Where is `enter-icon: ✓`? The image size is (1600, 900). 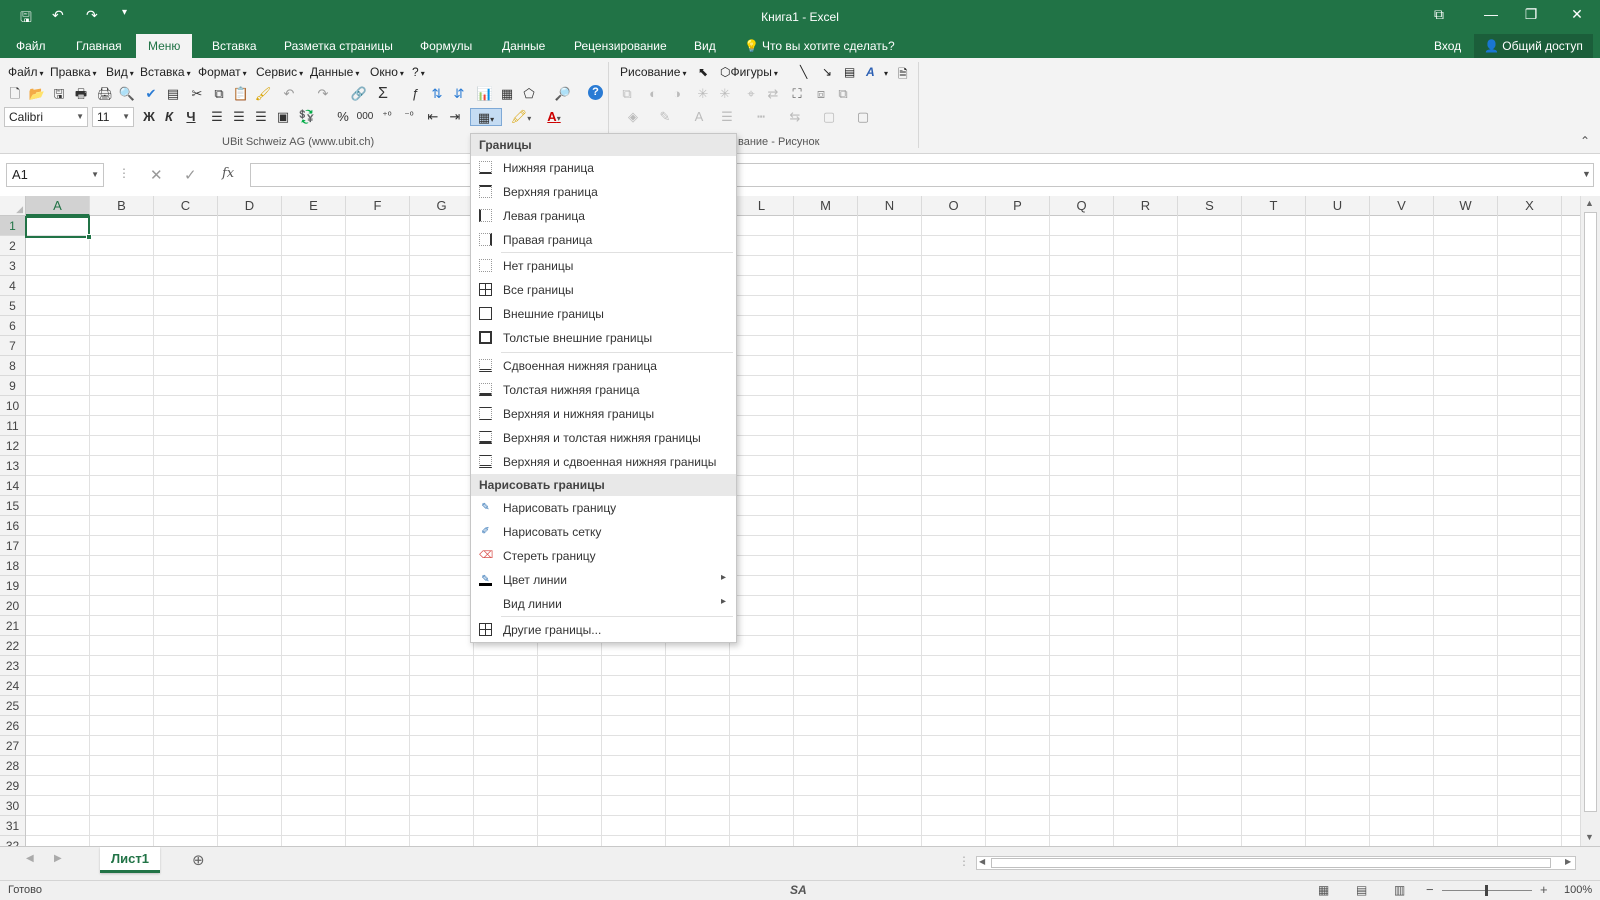
enter-icon: ✓ is located at coordinates (190, 175).